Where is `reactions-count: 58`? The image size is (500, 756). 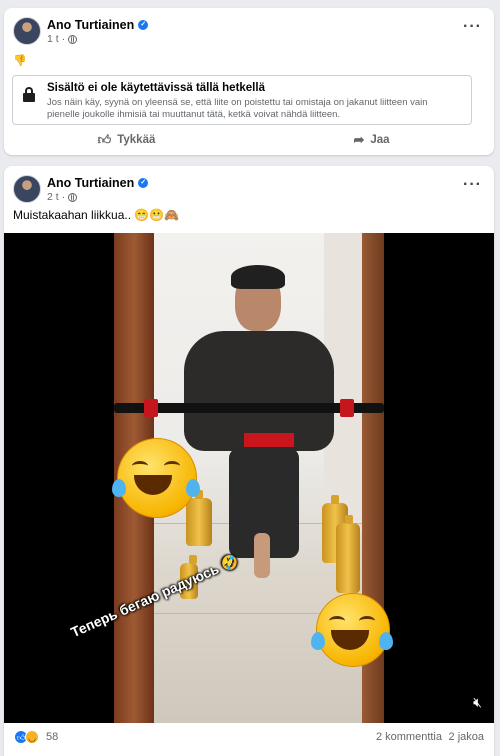
reactions-count: 58 is located at coordinates (52, 737).